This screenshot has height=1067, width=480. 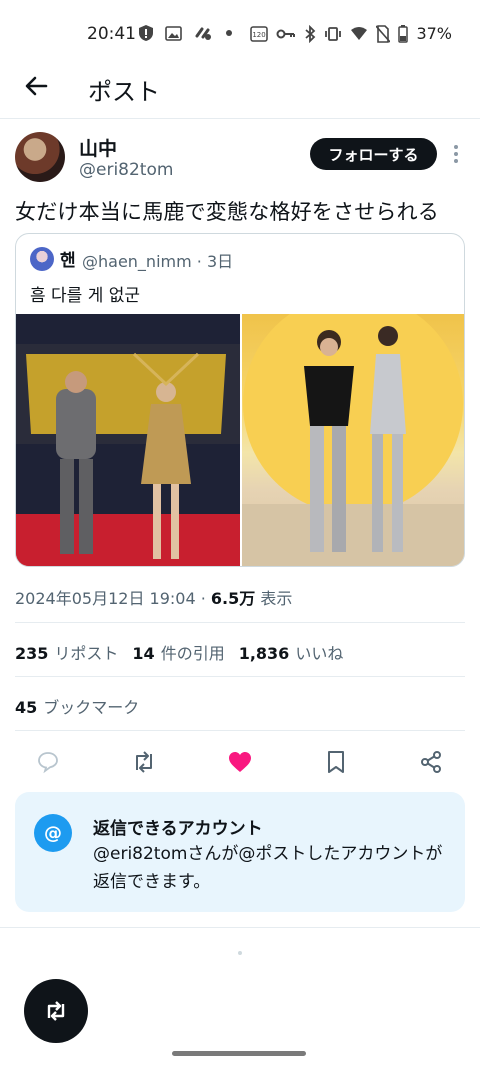 I want to click on arrow-left-icon, so click(x=36, y=86).